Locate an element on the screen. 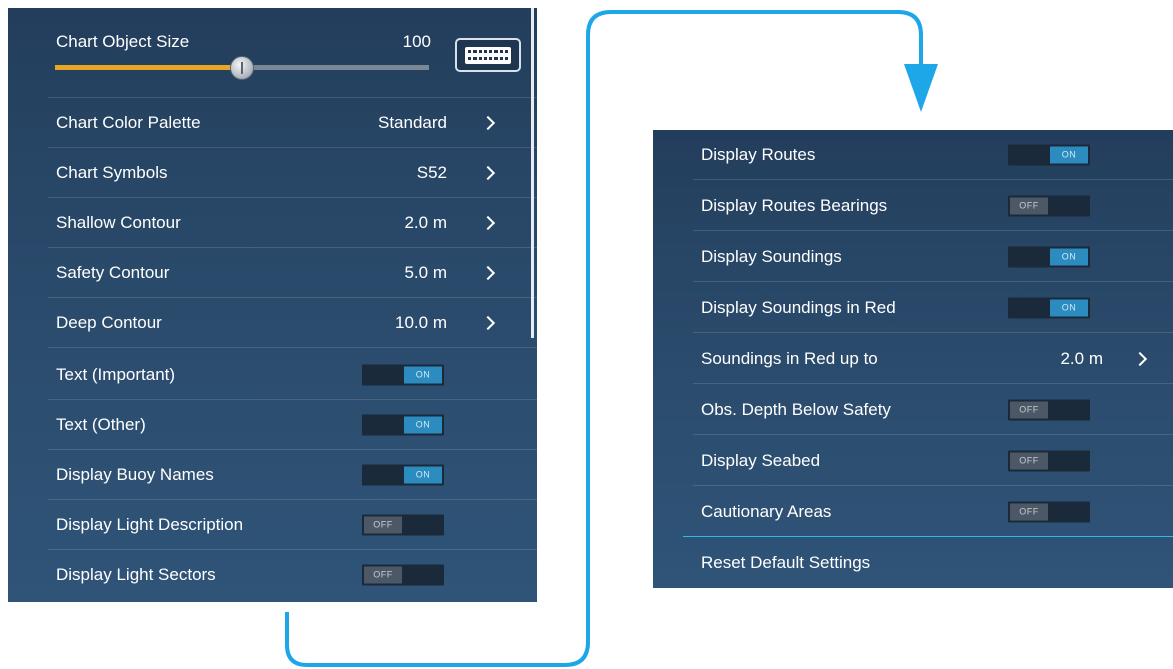  cautionary-areas-toggle: OFF is located at coordinates (1049, 512).